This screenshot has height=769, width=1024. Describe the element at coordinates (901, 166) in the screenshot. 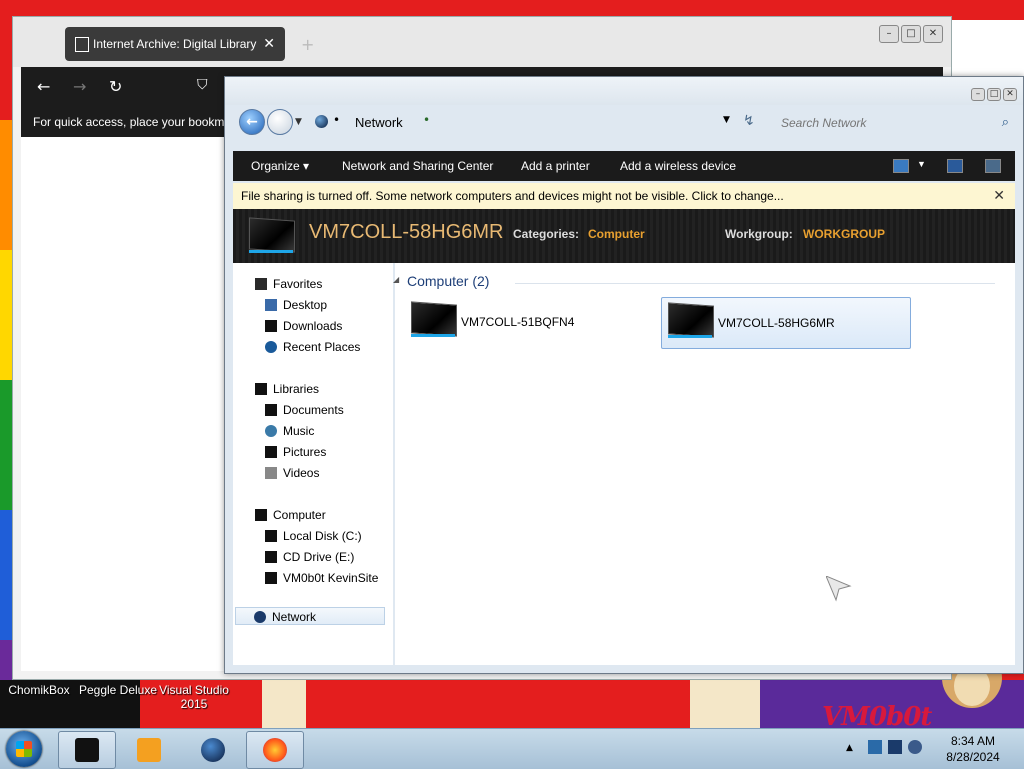

I see `view-options-icon` at that location.